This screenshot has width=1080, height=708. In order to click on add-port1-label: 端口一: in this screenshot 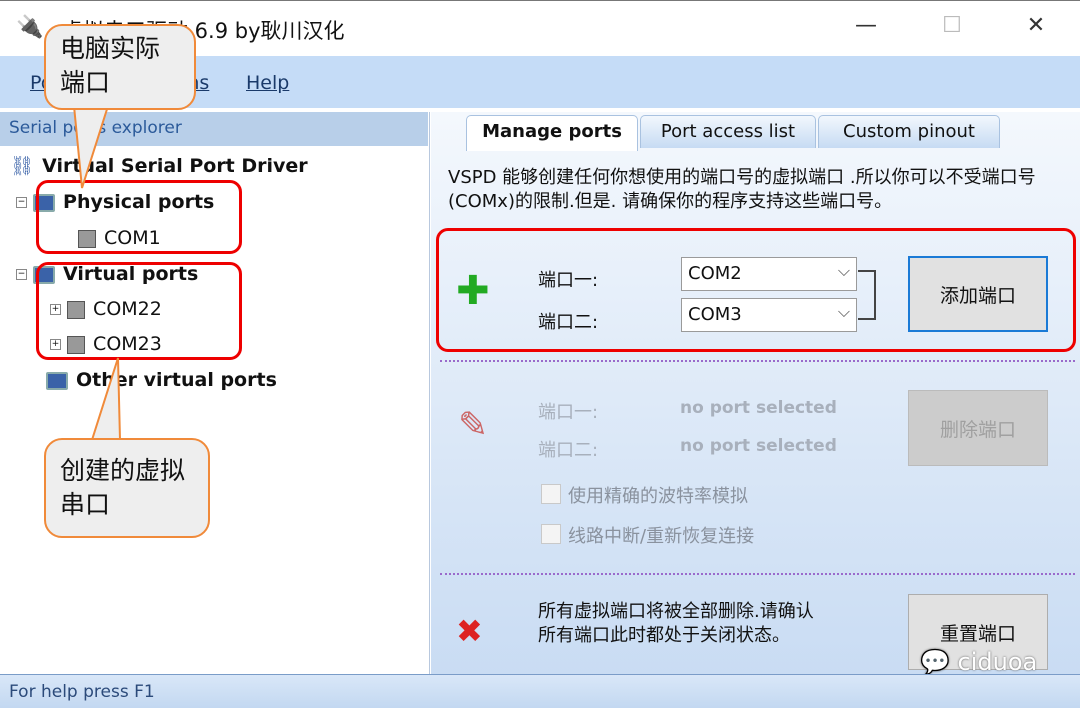, I will do `click(568, 280)`.